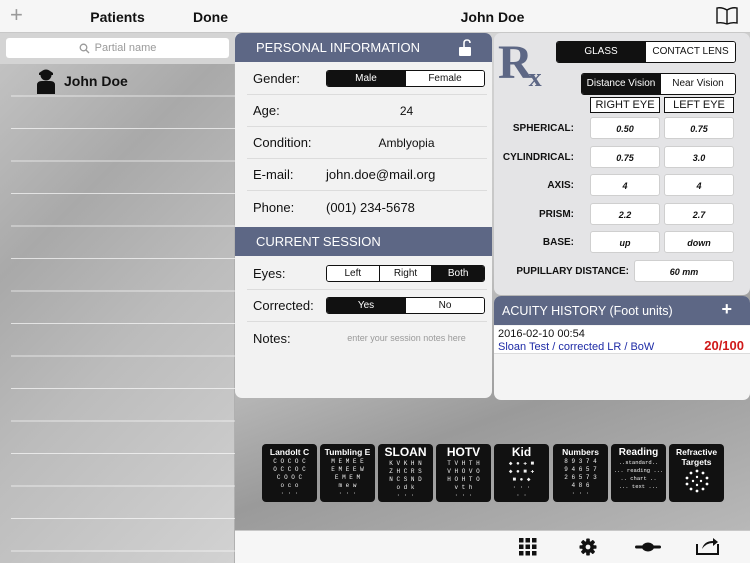  I want to click on sidebar-header: + Patients Done, so click(117, 16).